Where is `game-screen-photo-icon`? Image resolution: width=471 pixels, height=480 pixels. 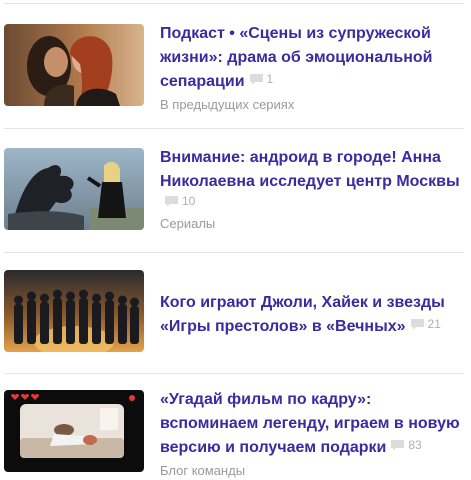
game-screen-photo-icon is located at coordinates (74, 431).